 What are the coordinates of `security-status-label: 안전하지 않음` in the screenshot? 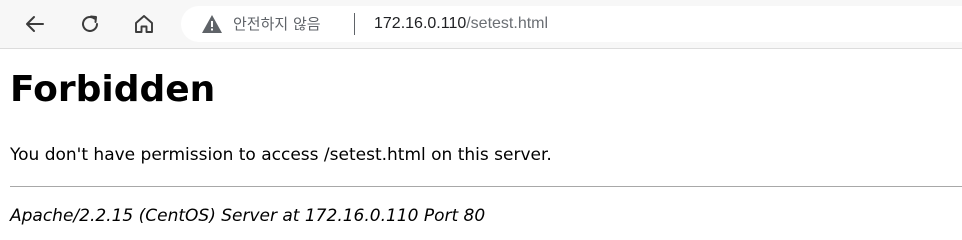 It's located at (277, 24).